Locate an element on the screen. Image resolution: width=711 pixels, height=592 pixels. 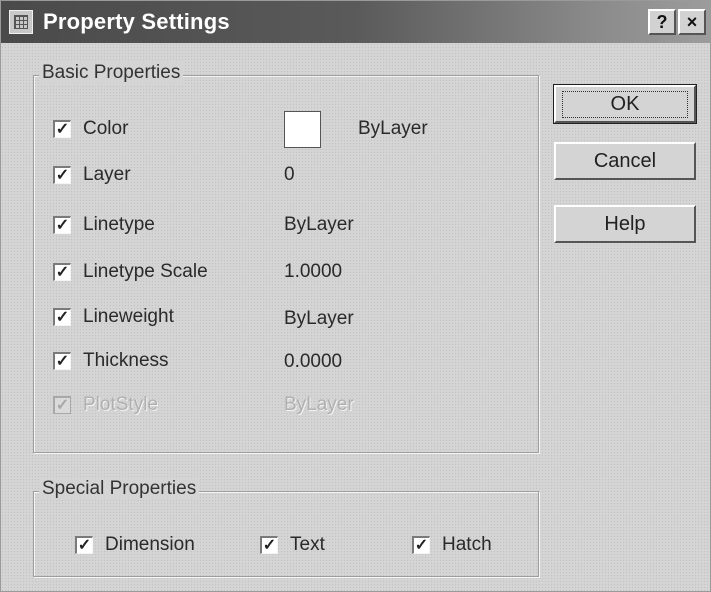
cancel-button-label: Cancel is located at coordinates (625, 160).